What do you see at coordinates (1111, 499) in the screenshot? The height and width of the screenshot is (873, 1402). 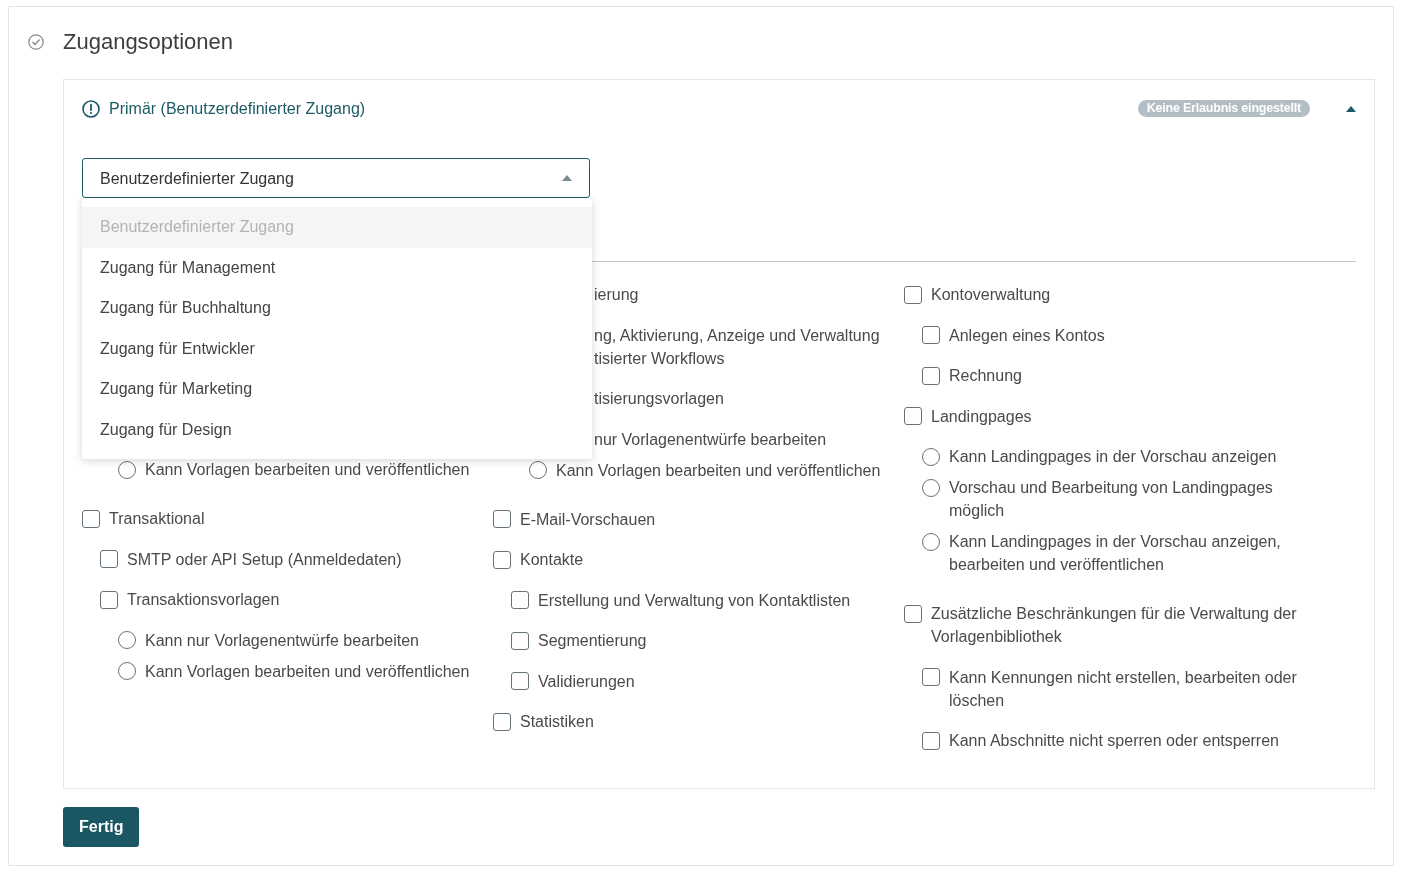 I see `radio-label: Vorschau und Bearbeitung von Landingpages möglich` at bounding box center [1111, 499].